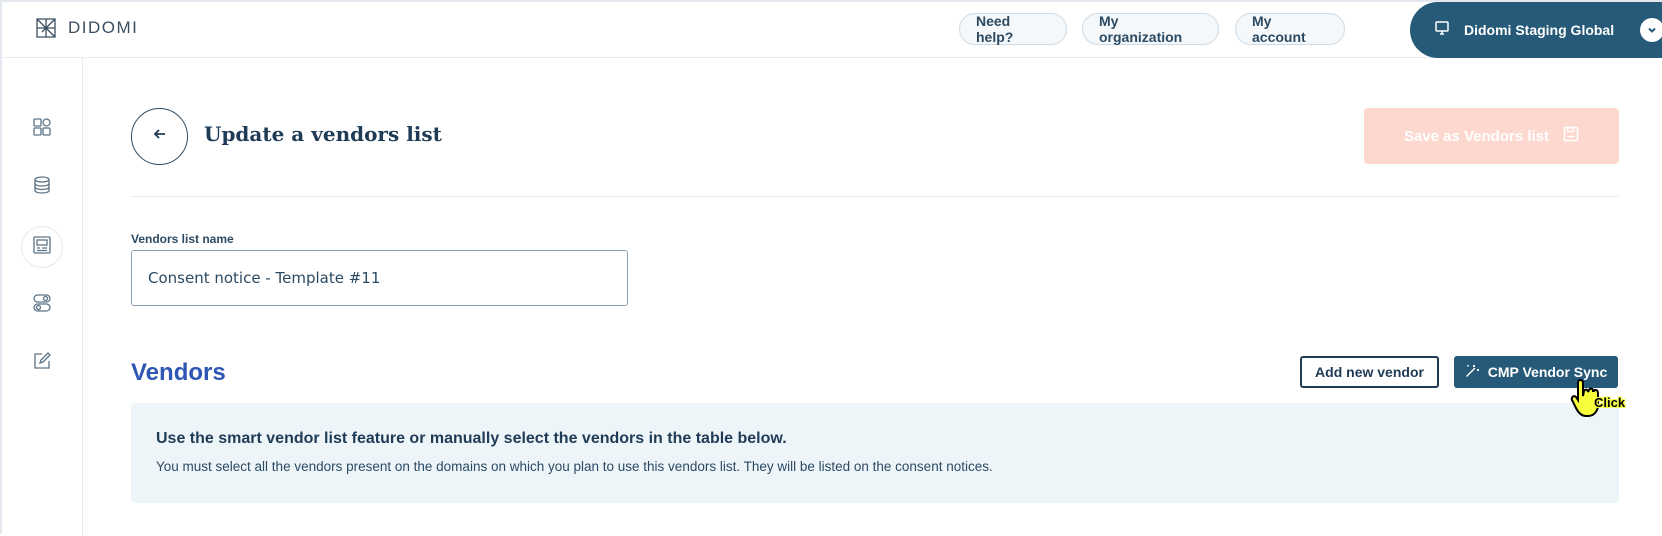  Describe the element at coordinates (1442, 30) in the screenshot. I see `monitor-icon` at that location.